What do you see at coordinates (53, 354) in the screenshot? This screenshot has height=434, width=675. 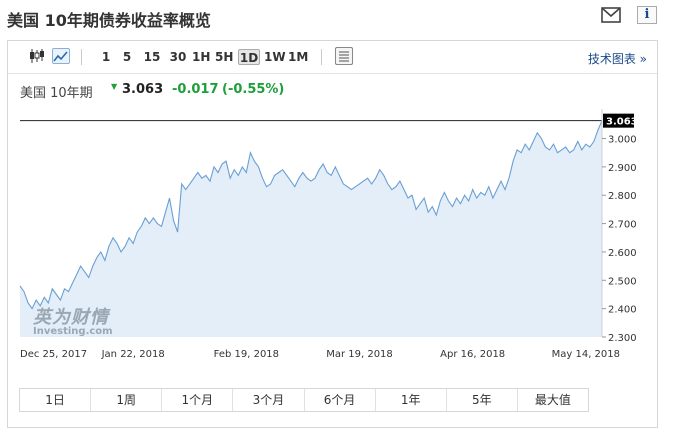 I see `x-tick-label: Dec 25, 2017` at bounding box center [53, 354].